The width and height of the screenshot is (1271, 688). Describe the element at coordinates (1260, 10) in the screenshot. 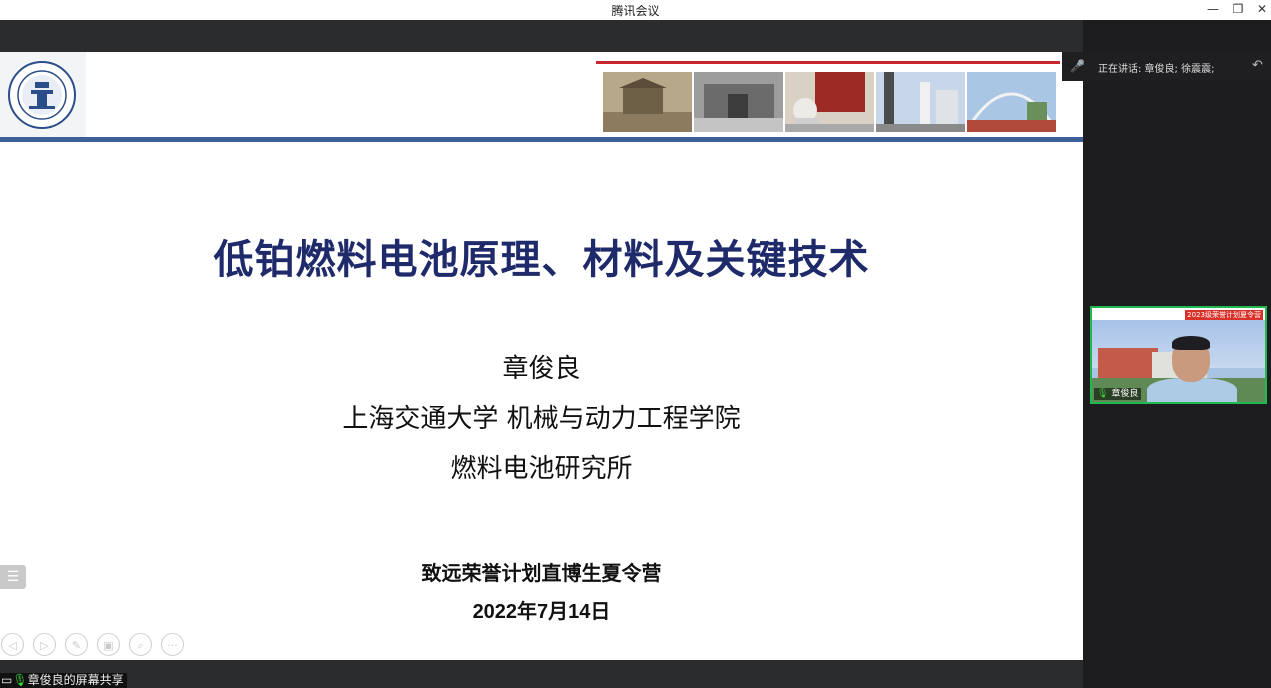

I see `close-icon: ✕` at that location.